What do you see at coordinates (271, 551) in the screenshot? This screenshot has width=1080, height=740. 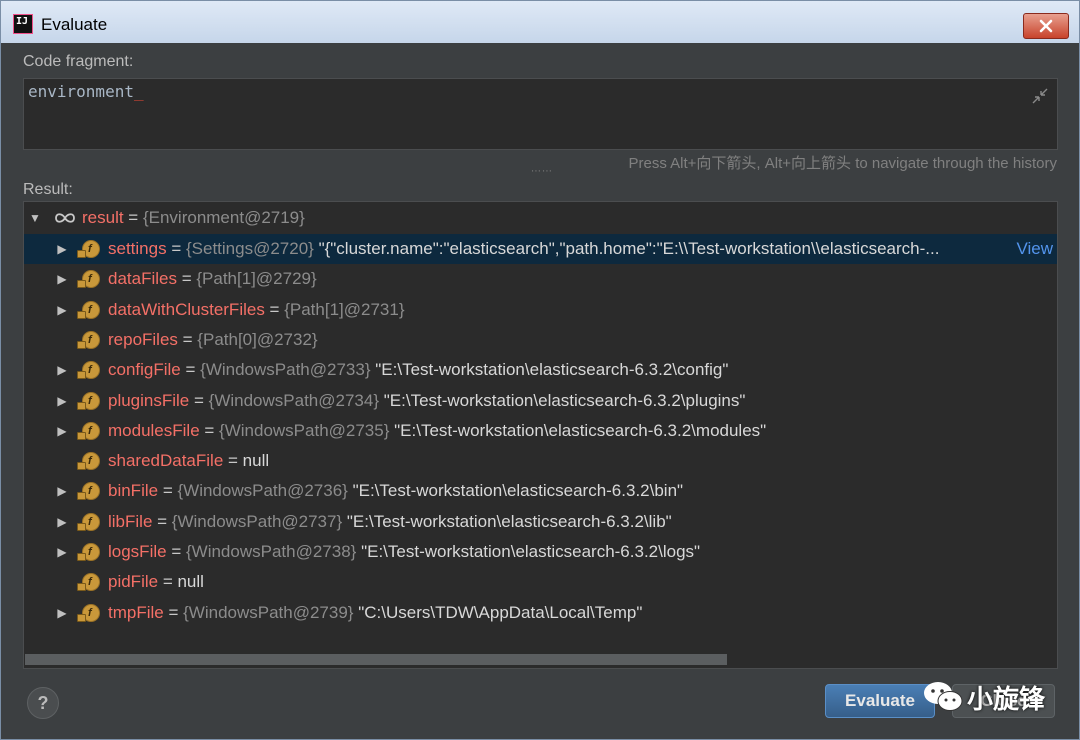 I see `field-type: {WindowsPath@2738}` at bounding box center [271, 551].